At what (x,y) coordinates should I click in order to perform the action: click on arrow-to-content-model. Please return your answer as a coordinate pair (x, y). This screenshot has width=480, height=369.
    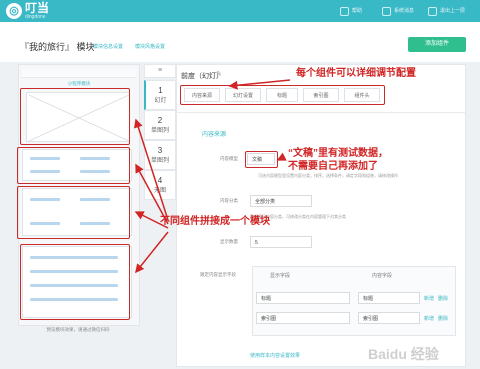
    Looking at the image, I should click on (281, 156).